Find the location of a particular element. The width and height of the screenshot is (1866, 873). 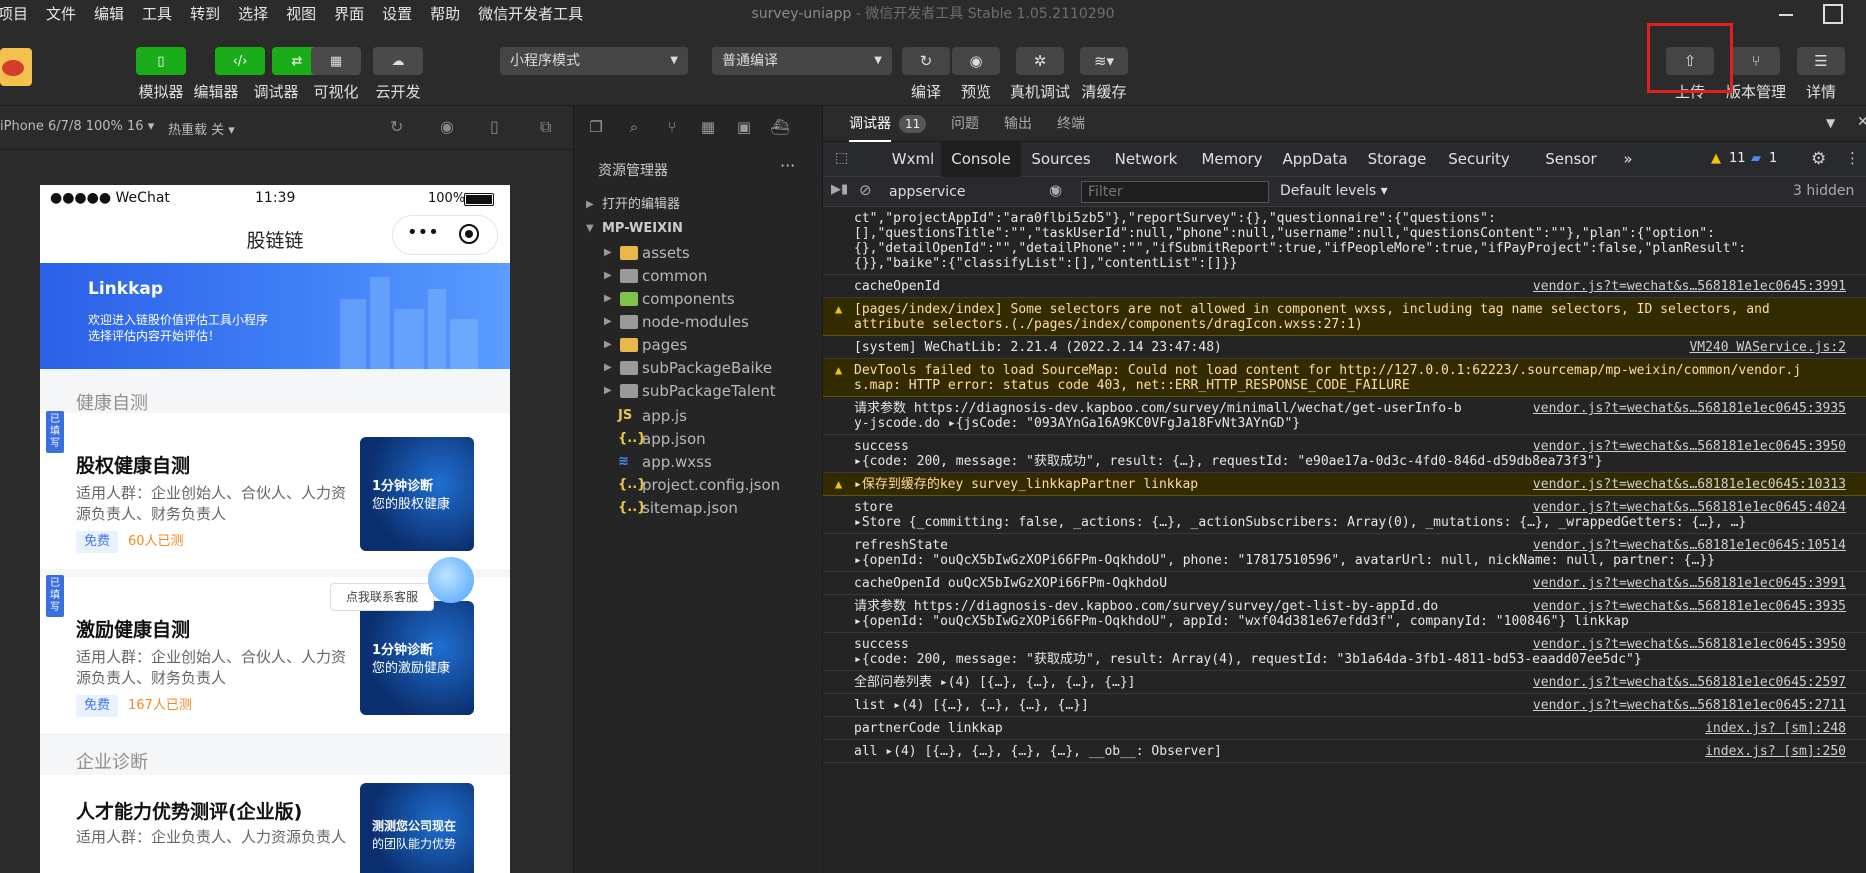

capsule-menu: ••• is located at coordinates (445, 235).